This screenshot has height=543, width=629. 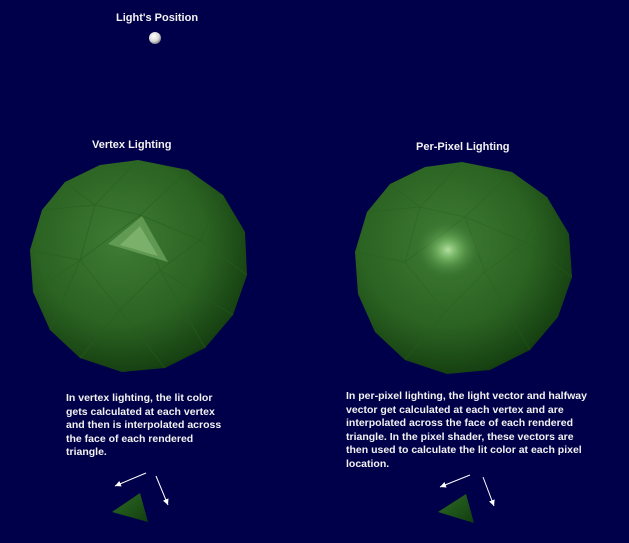 I want to click on vertex-line-2: gets calculated at each vertex, so click(x=140, y=411).